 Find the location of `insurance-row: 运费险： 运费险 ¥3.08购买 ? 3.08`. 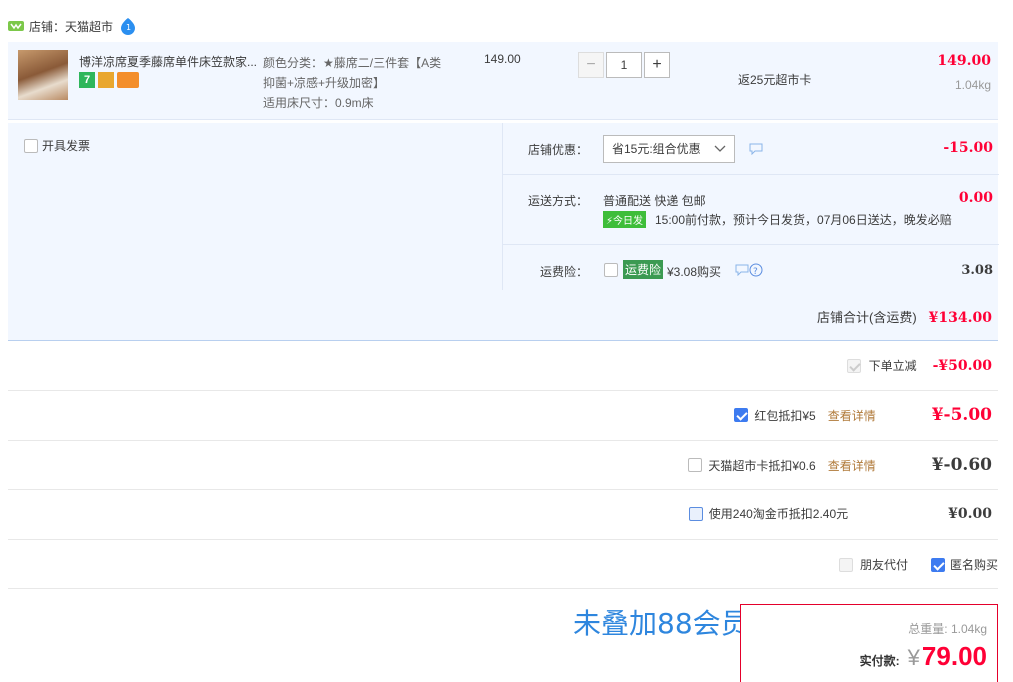

insurance-row: 运费险： 运费险 ¥3.08购买 ? 3.08 is located at coordinates (751, 267).